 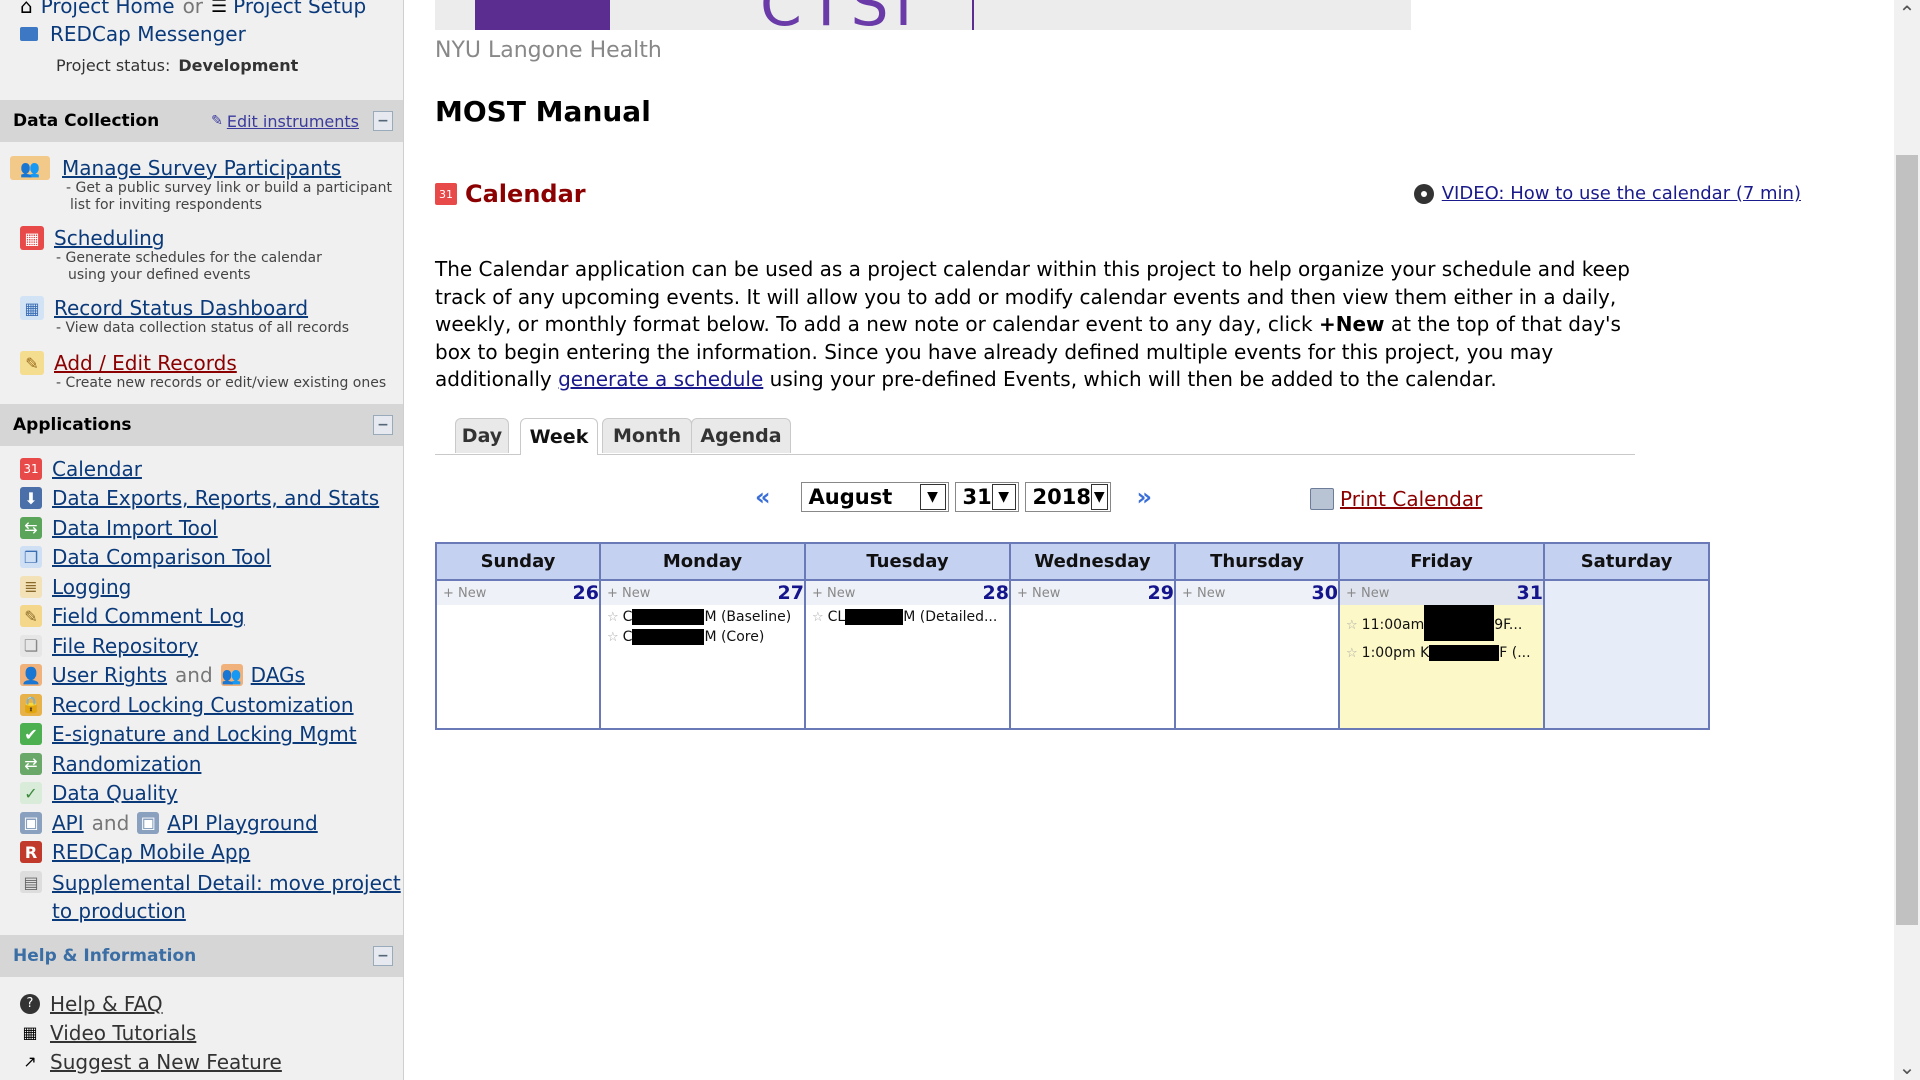 I want to click on sidebar-item-data-quality: ✓ Data Quality, so click(x=201, y=794).